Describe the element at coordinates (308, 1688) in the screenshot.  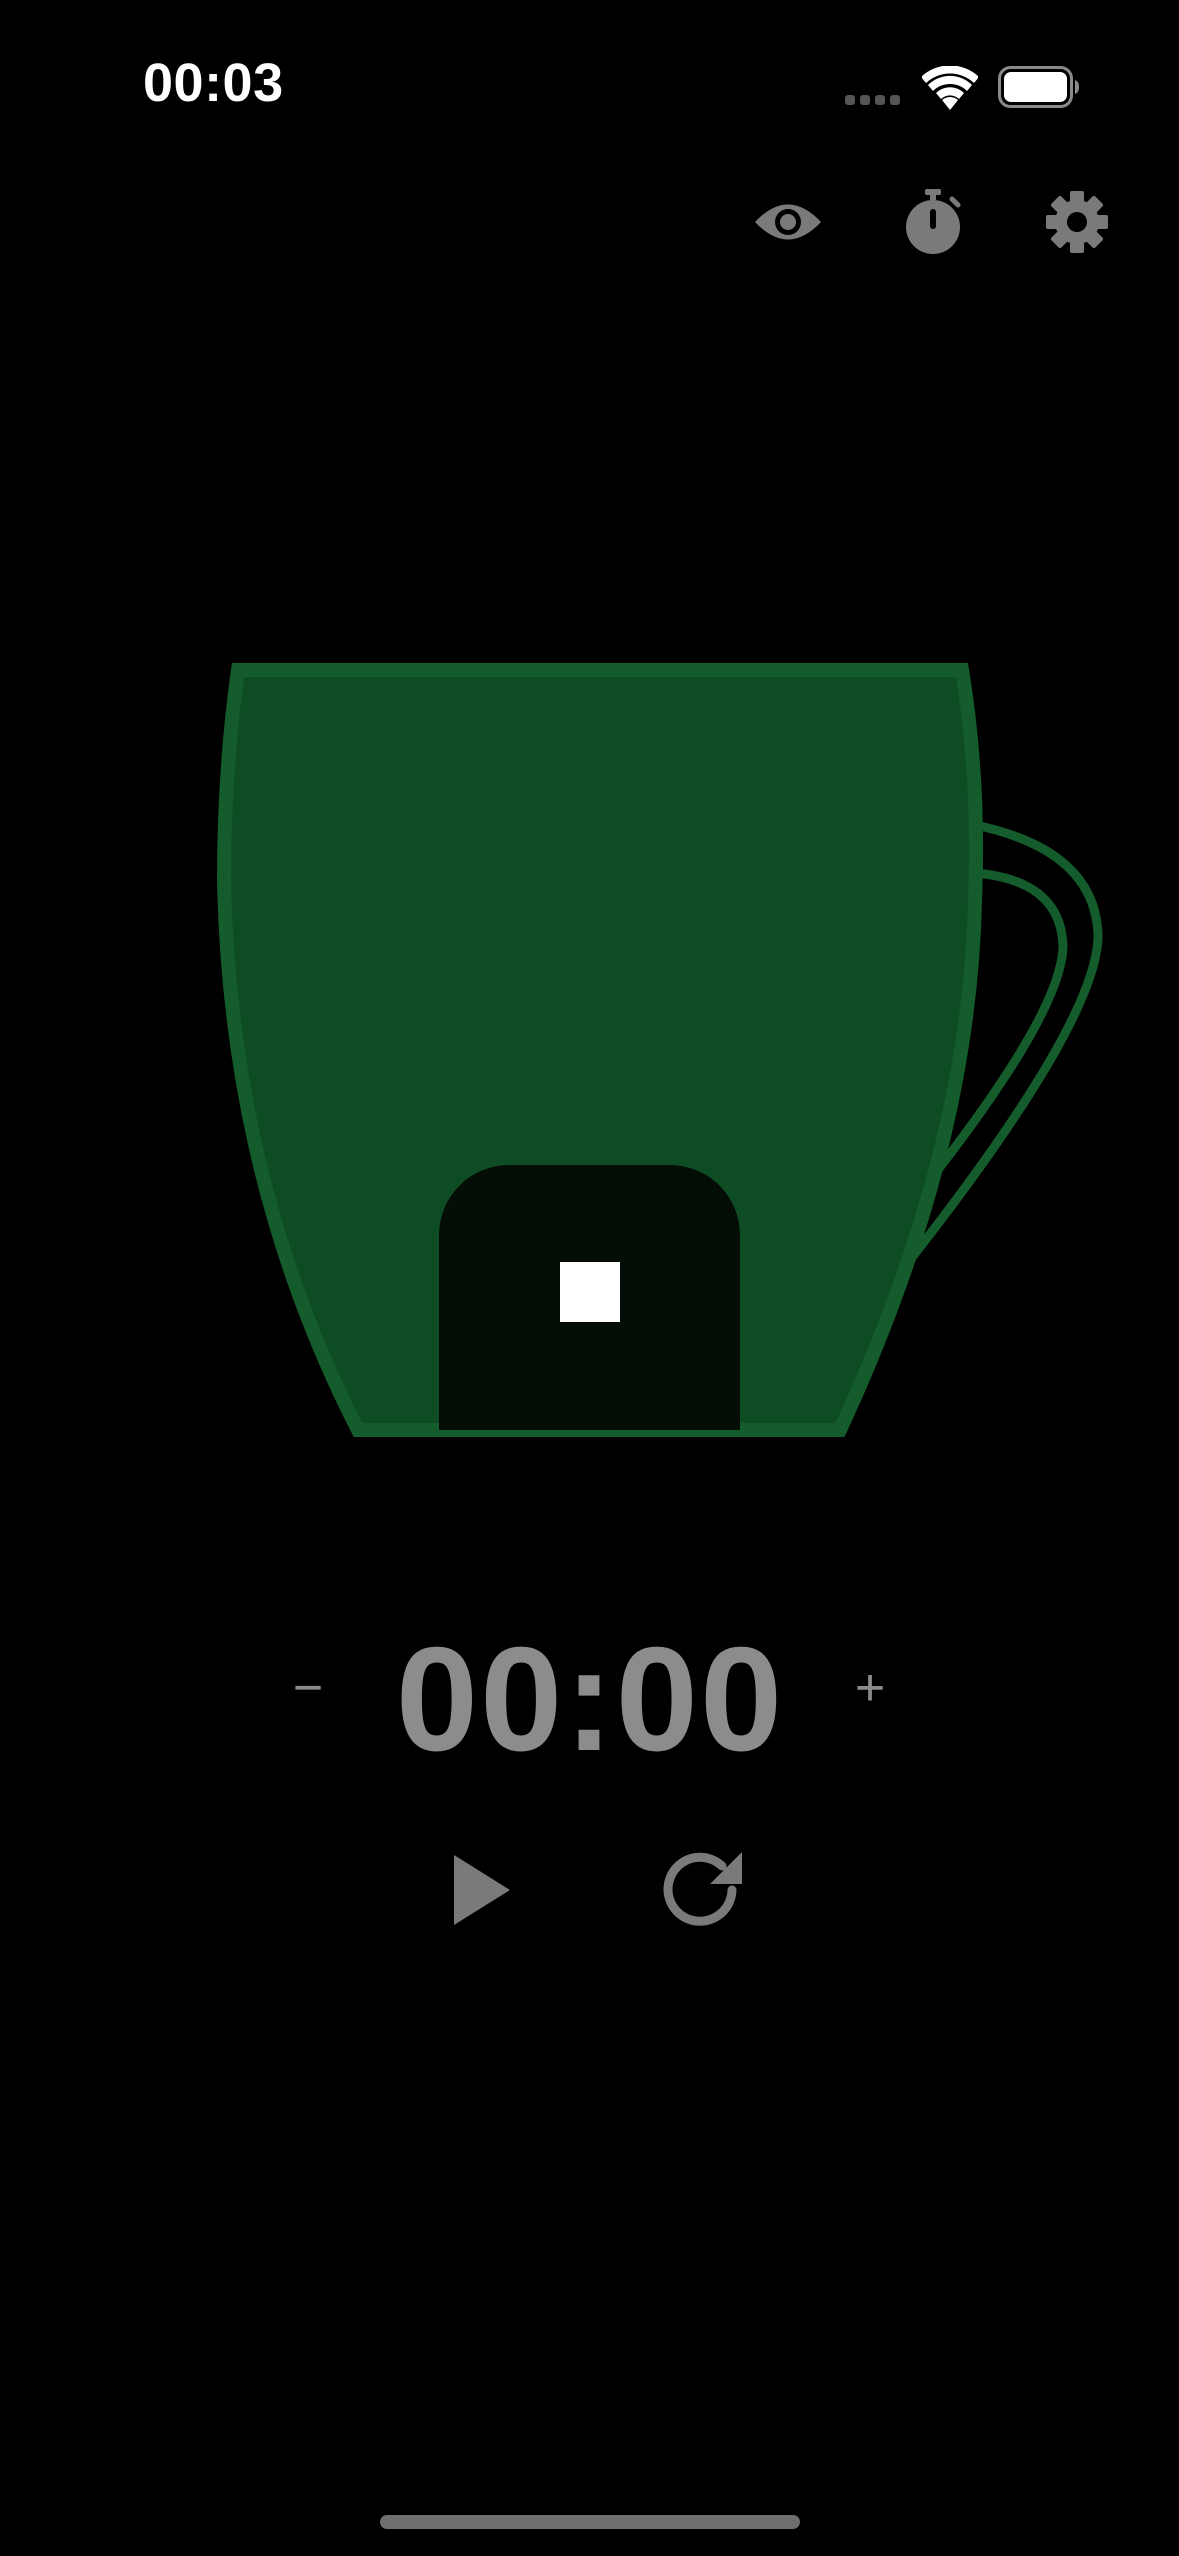
I see `decrease-time-button: −` at that location.